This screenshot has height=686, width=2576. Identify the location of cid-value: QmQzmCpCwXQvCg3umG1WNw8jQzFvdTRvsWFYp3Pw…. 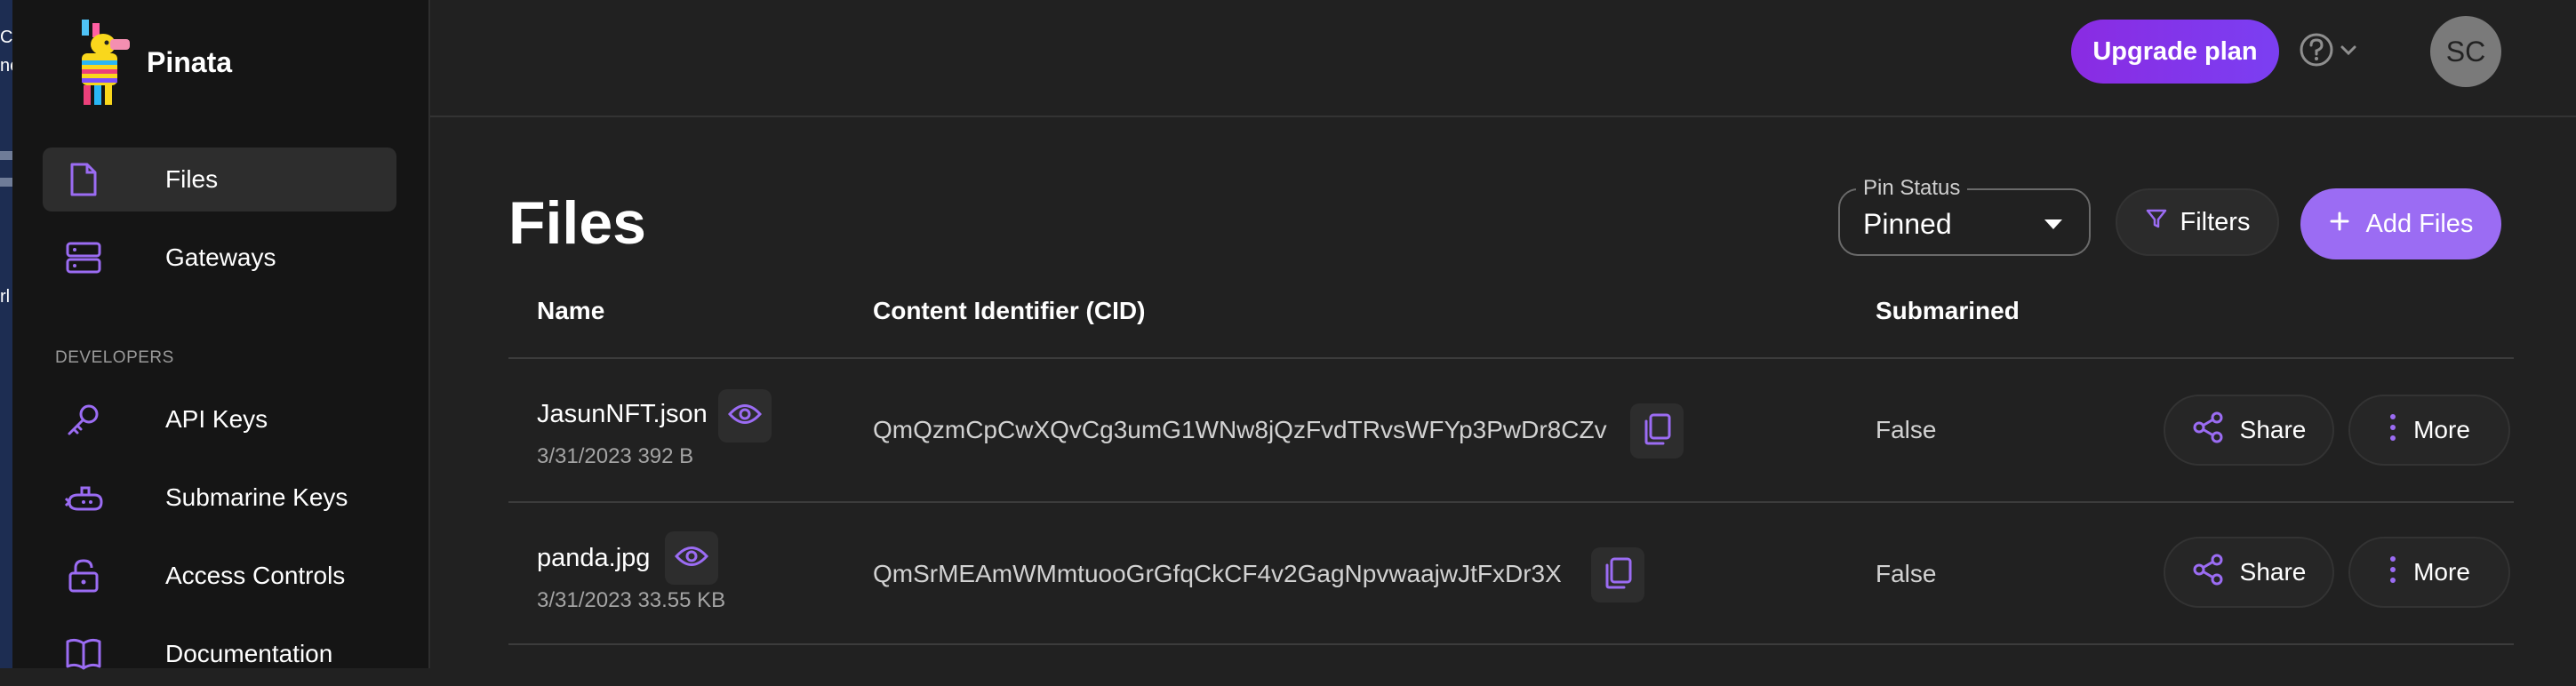
(1240, 429).